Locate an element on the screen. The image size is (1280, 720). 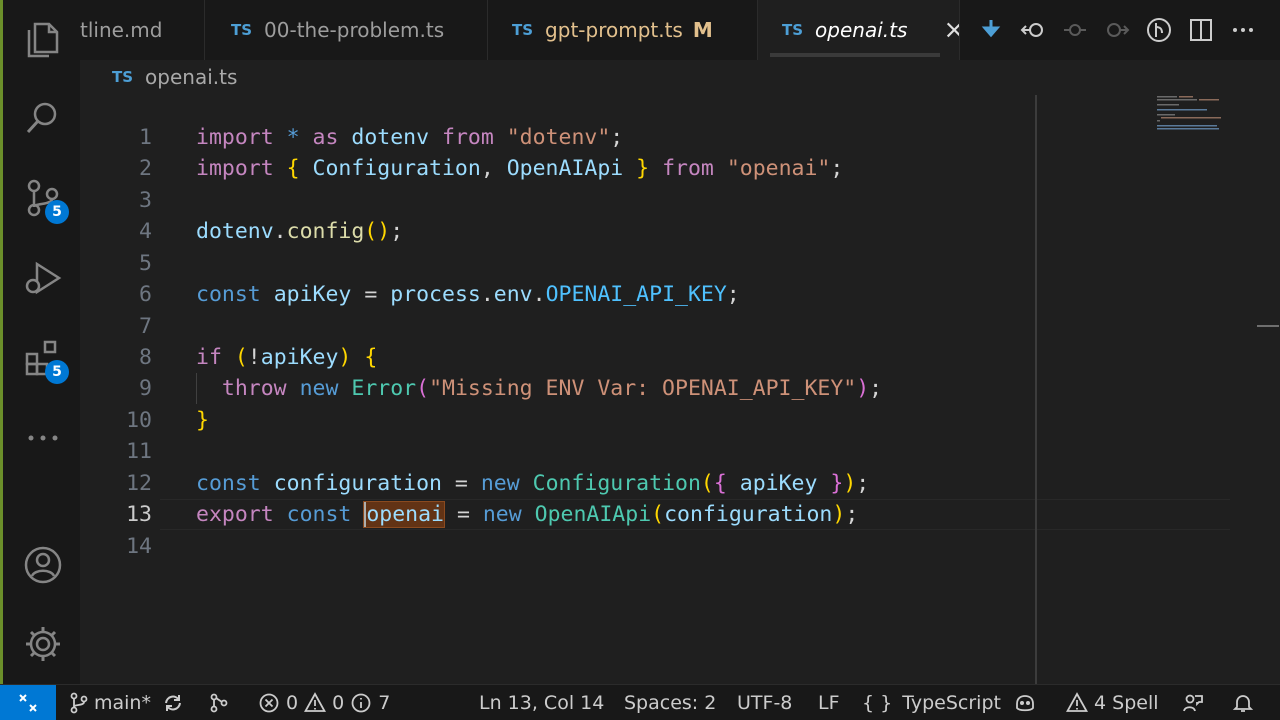
go-back-button is located at coordinates (1033, 30).